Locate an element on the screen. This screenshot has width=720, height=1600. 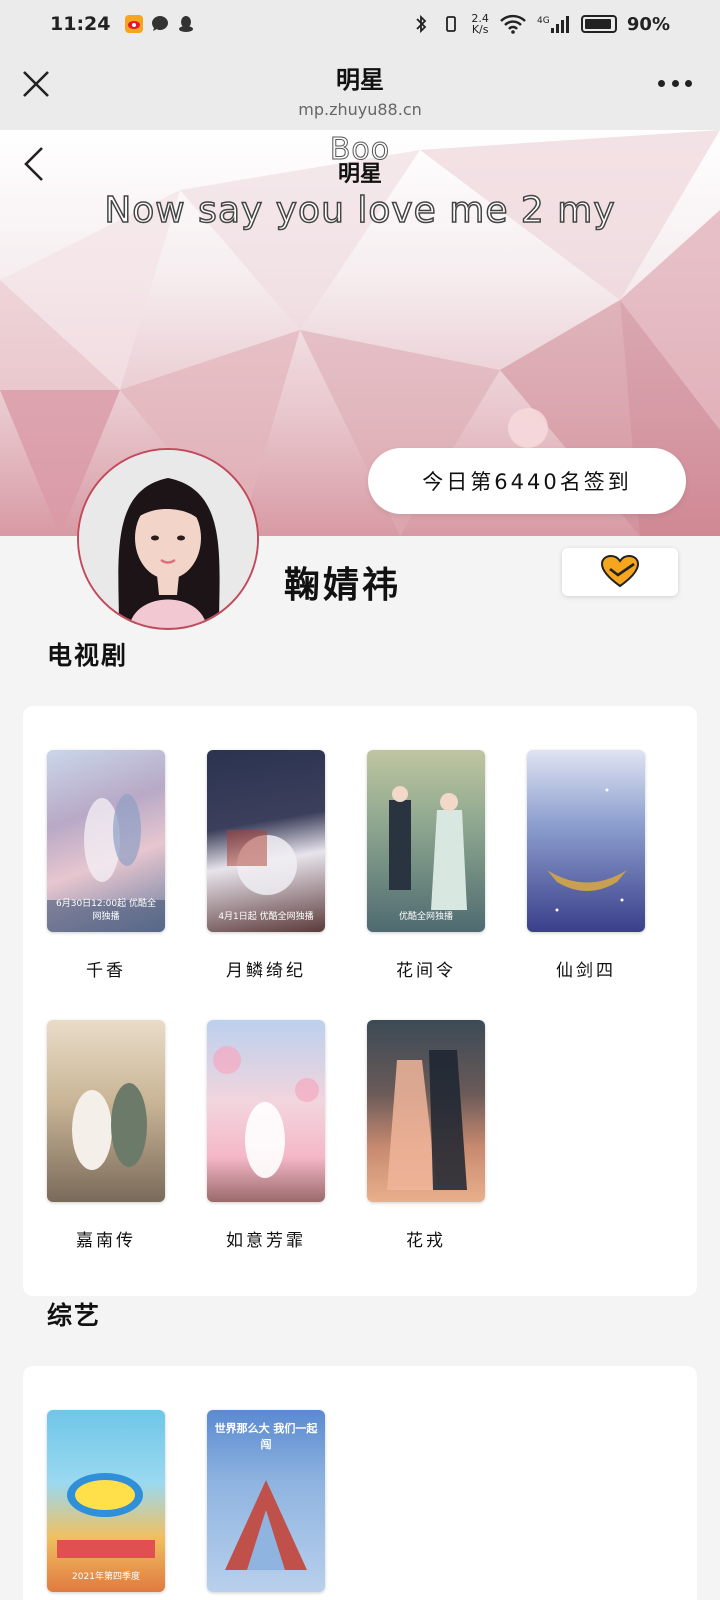
status-bar: 11:24 2.4 K/s 4G 90% is located at coordinates (360, 24).